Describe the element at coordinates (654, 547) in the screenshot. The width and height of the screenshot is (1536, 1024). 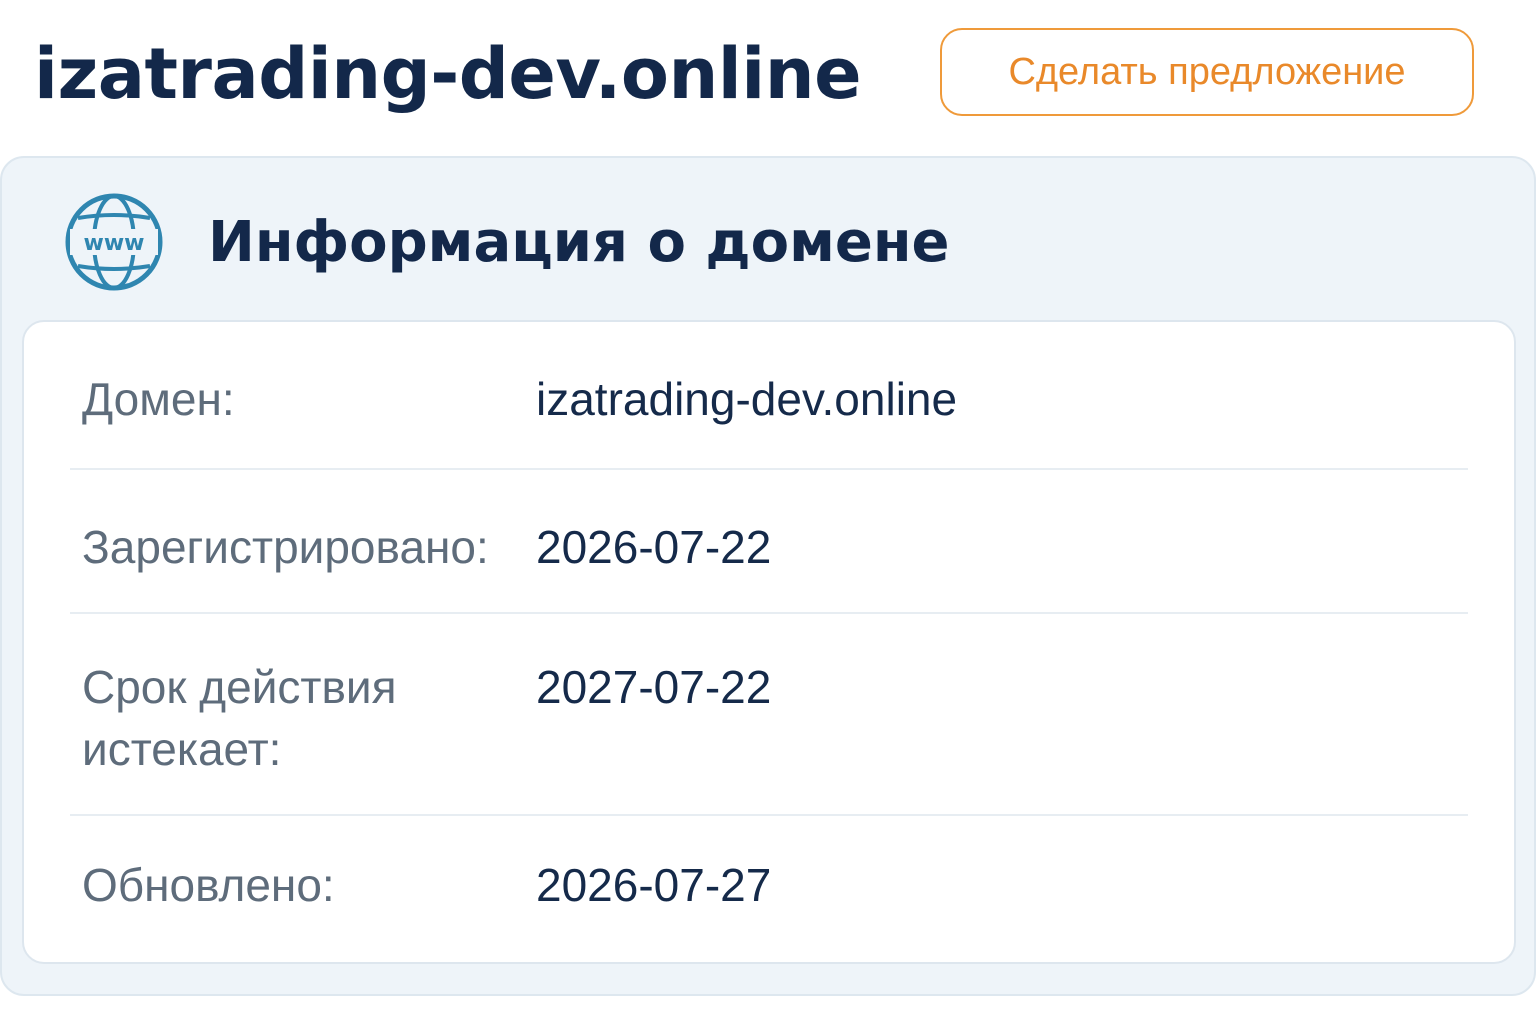
I see `row-value: 2026-07-22` at that location.